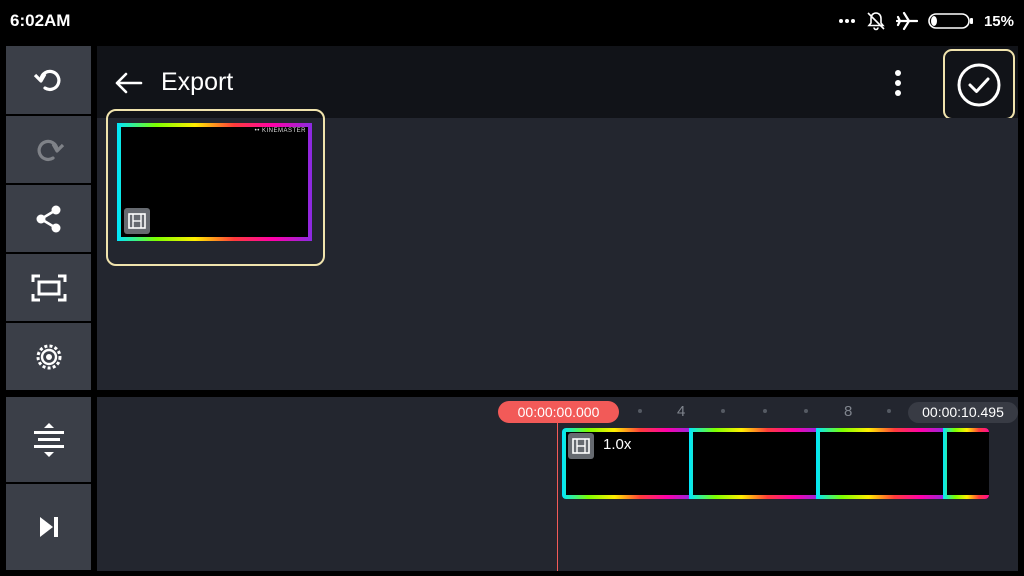 This screenshot has height=576, width=1024. What do you see at coordinates (214, 182) in the screenshot?
I see `video-thumbnail: •• KINEMASTER` at bounding box center [214, 182].